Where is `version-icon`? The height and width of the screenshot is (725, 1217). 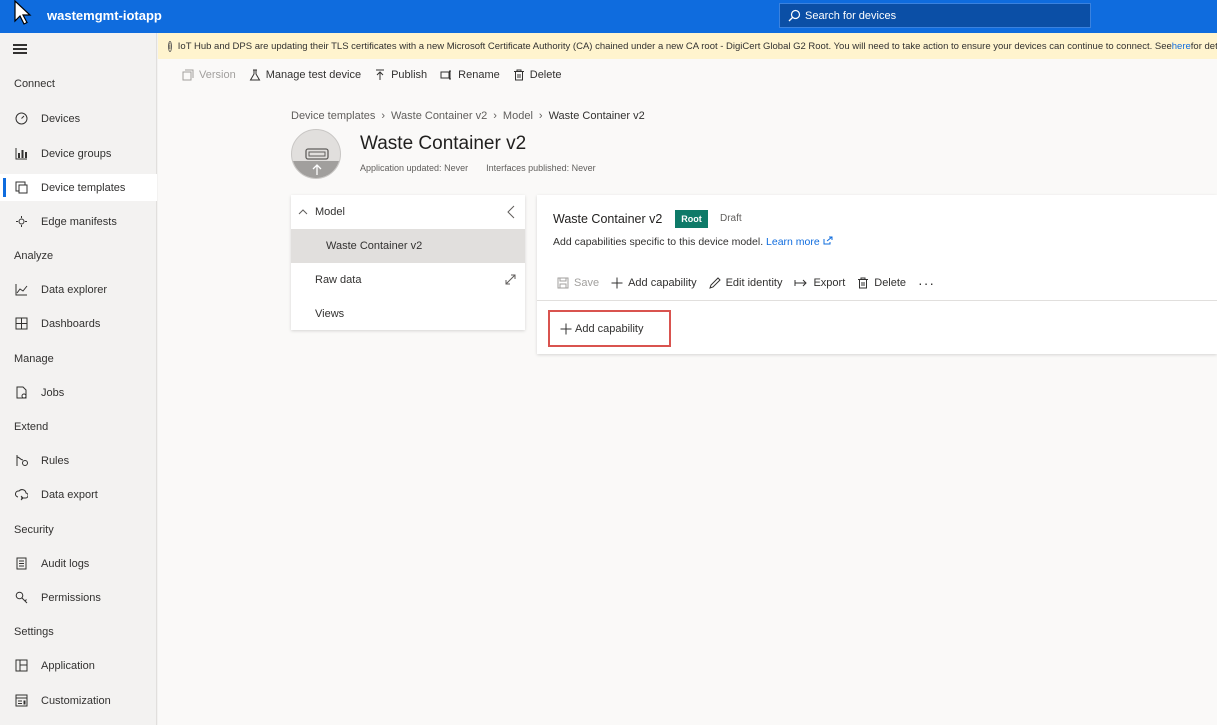
version-icon is located at coordinates (188, 75).